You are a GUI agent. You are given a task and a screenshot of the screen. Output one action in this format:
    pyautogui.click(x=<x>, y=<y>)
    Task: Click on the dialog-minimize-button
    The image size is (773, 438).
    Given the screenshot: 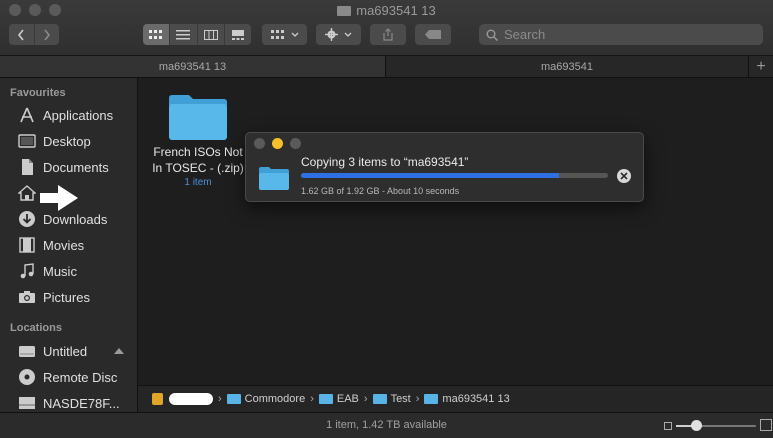 What is the action you would take?
    pyautogui.click(x=277, y=143)
    